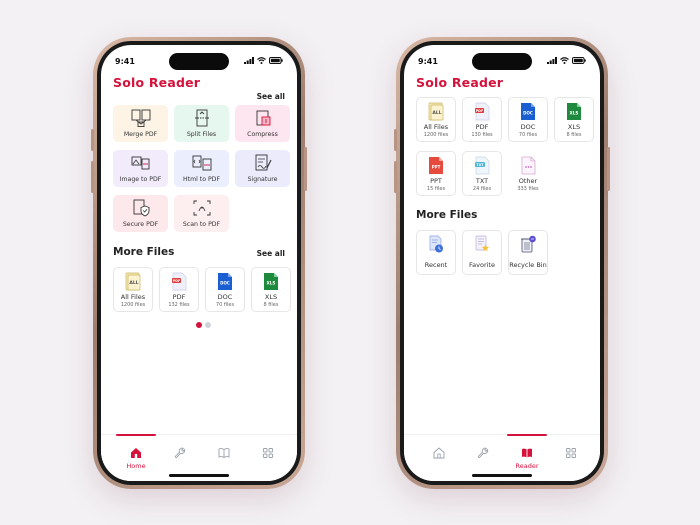  I want to click on tool-label: Merge PDF, so click(140, 134).